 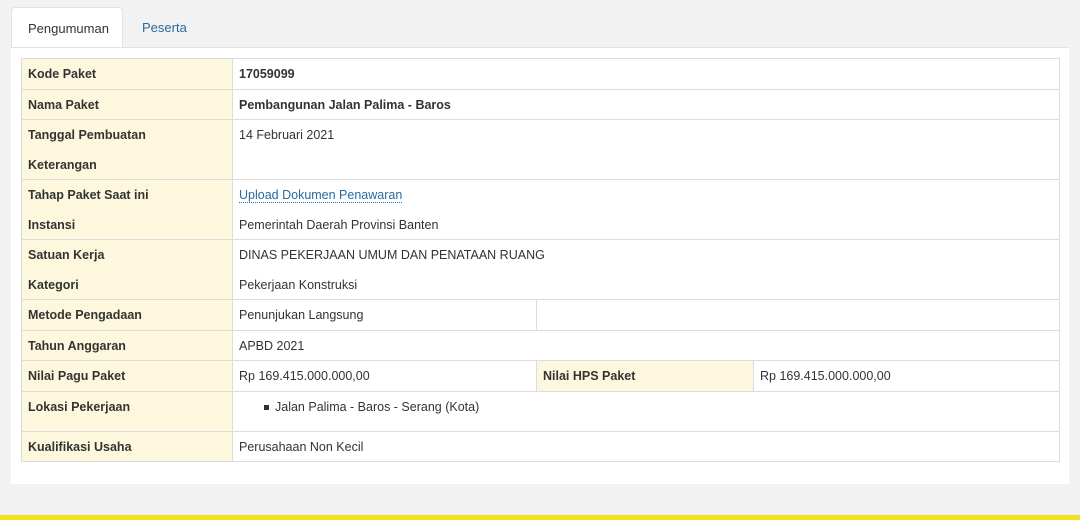 I want to click on tab-bar: Pengumuman Peserta, so click(x=540, y=27).